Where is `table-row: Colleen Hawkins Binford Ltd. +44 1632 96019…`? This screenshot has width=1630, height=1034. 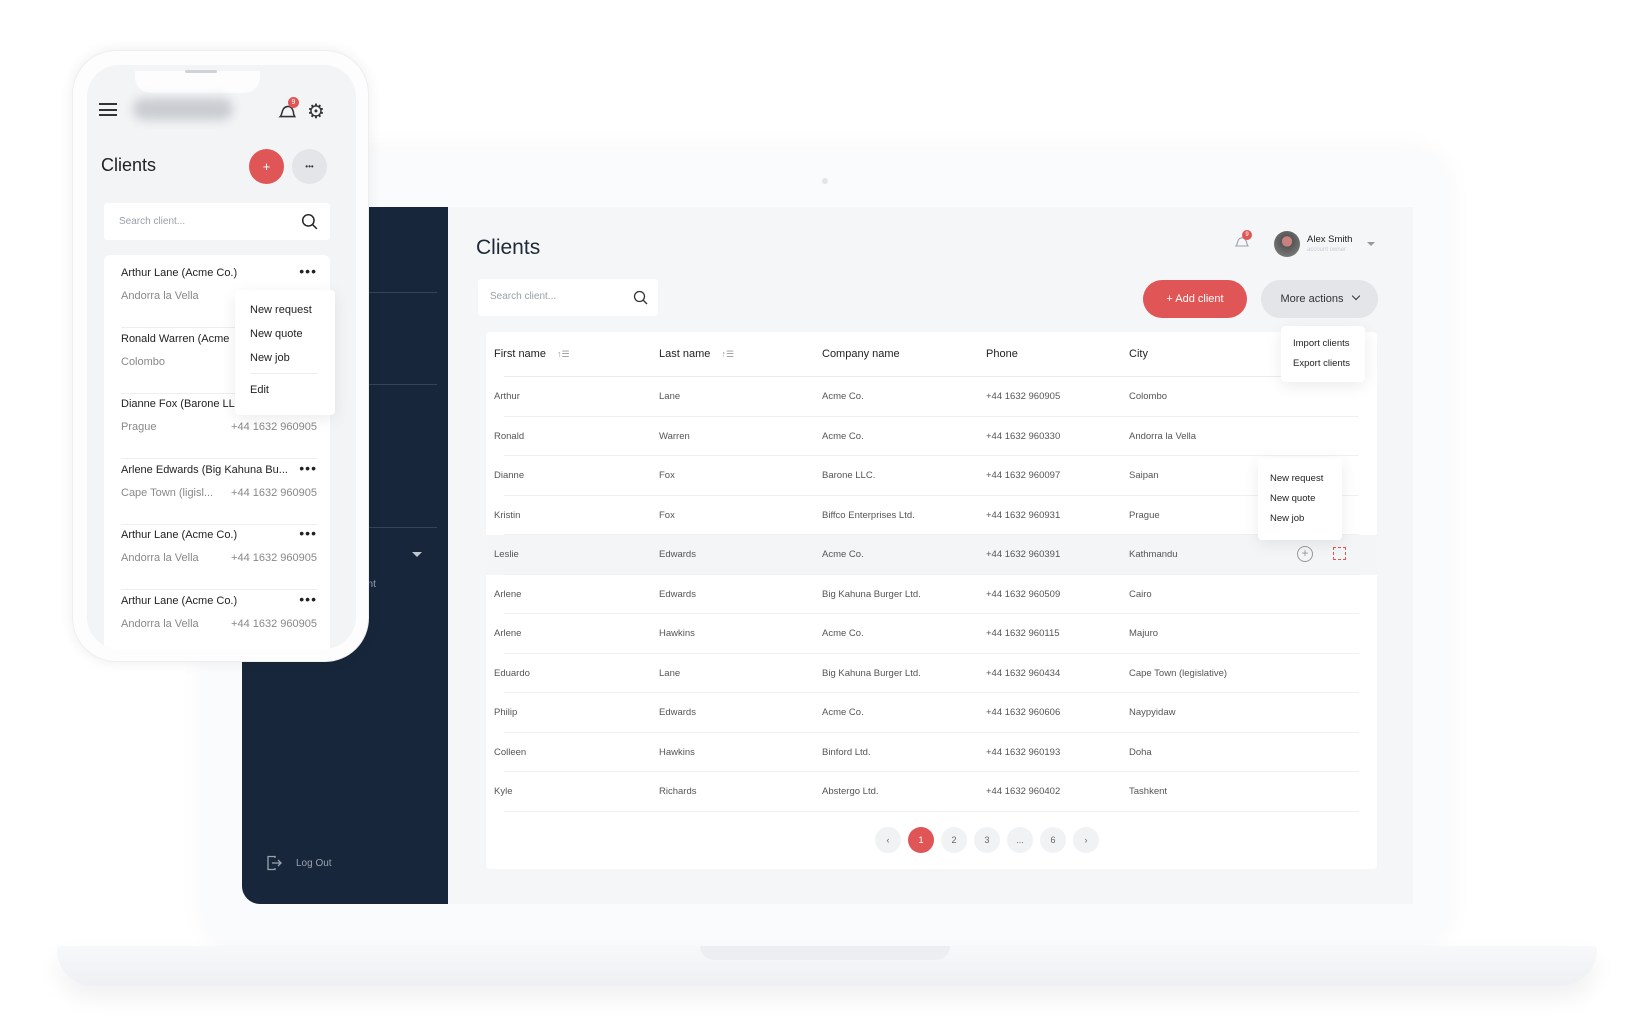 table-row: Colleen Hawkins Binford Ltd. +44 1632 96019… is located at coordinates (931, 752).